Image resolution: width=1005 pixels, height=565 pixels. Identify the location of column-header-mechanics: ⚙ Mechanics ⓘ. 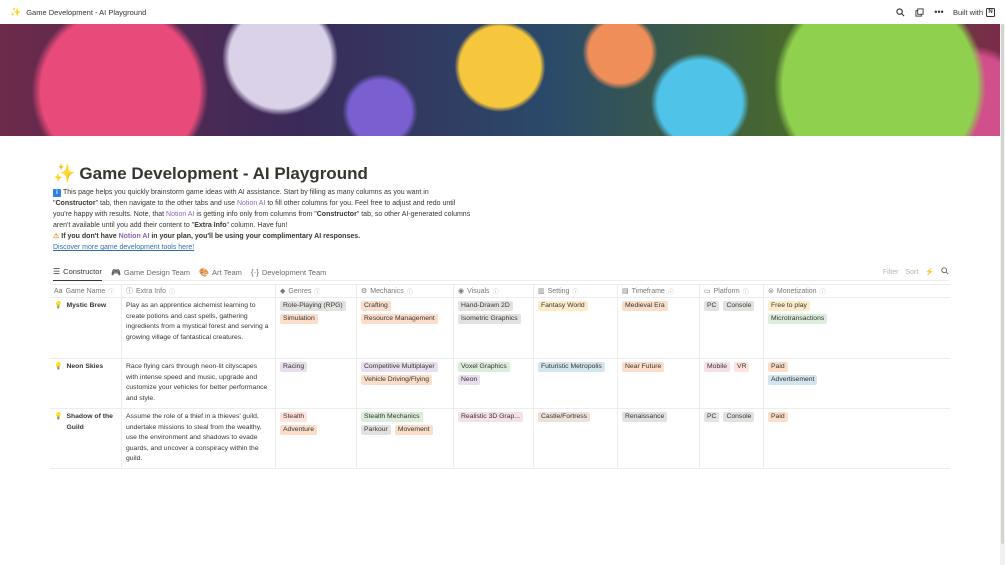
(405, 291).